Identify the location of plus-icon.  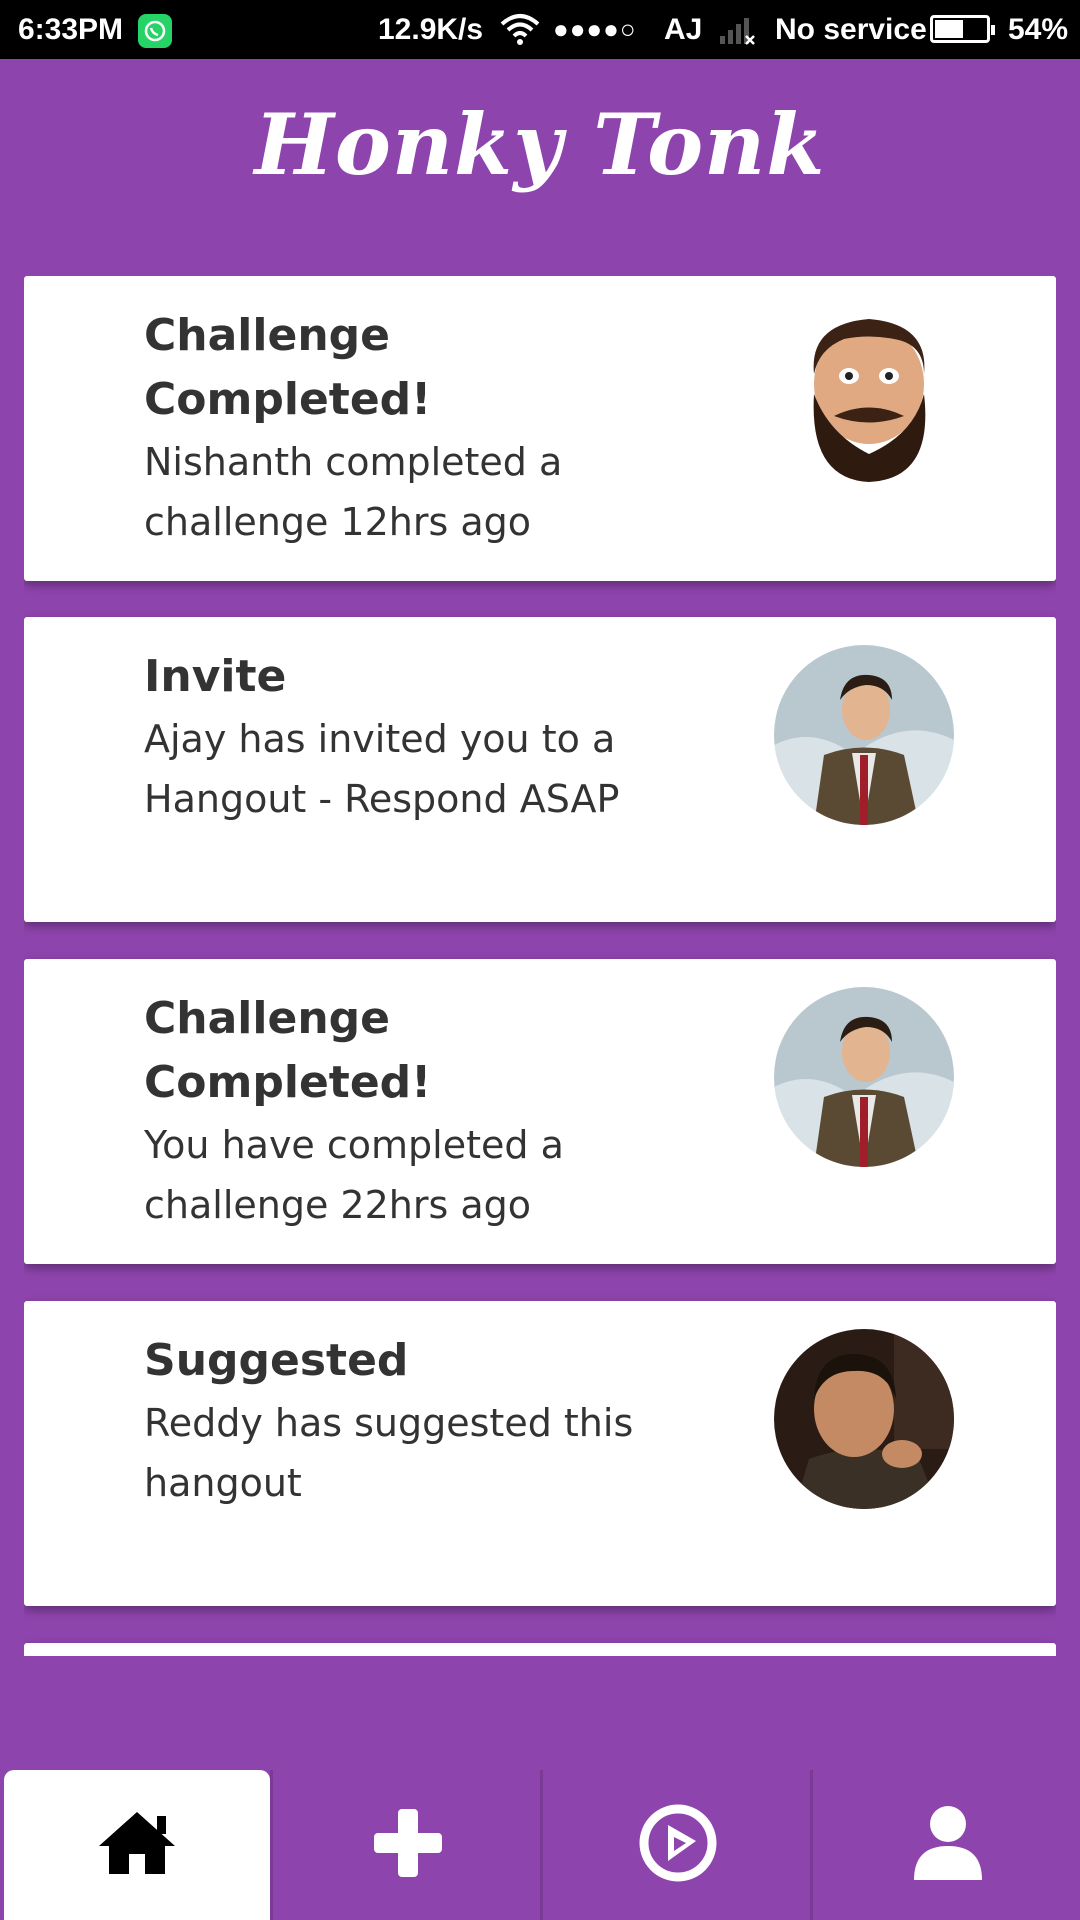
(408, 1845).